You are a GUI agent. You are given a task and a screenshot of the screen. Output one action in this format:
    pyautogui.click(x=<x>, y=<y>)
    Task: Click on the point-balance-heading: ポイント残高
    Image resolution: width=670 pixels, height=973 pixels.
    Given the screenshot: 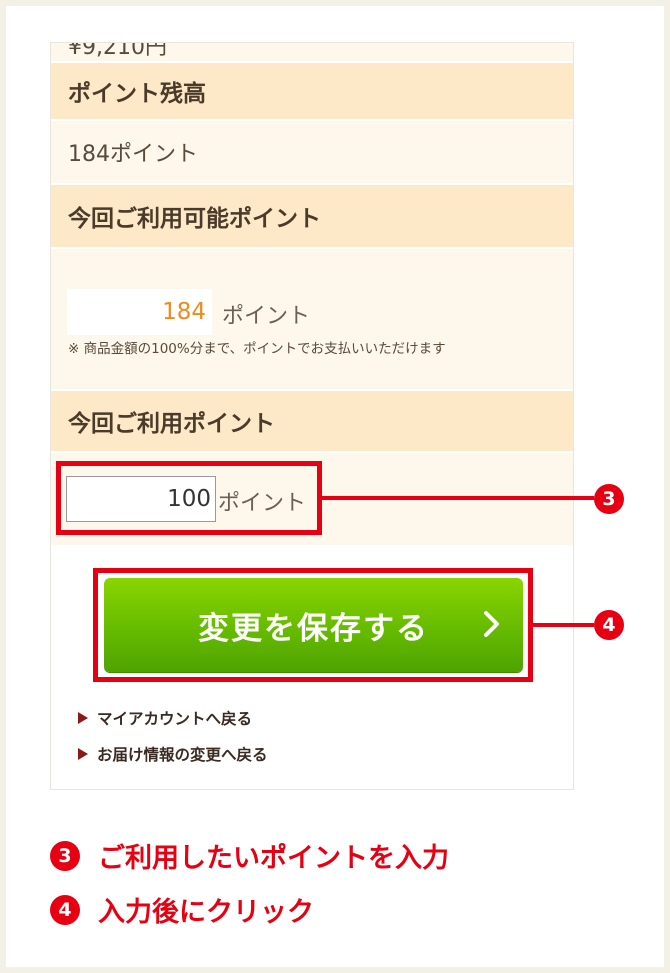 What is the action you would take?
    pyautogui.click(x=137, y=94)
    